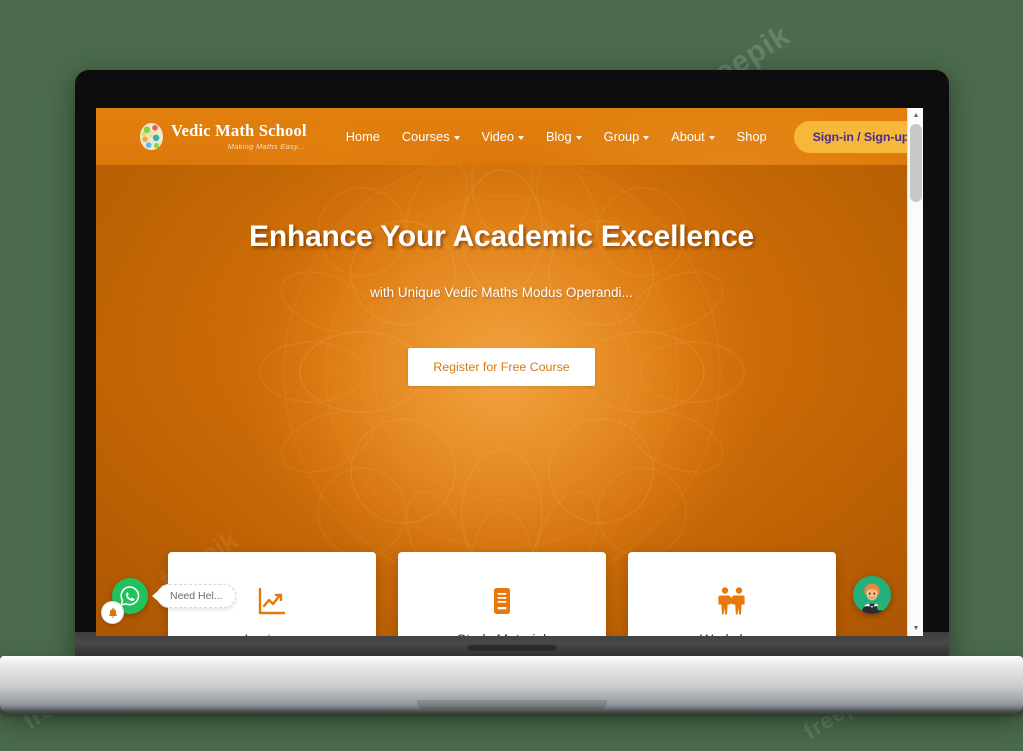 This screenshot has width=1023, height=751. I want to click on hero-title: Enhance Your Academic Excellence, so click(501, 236).